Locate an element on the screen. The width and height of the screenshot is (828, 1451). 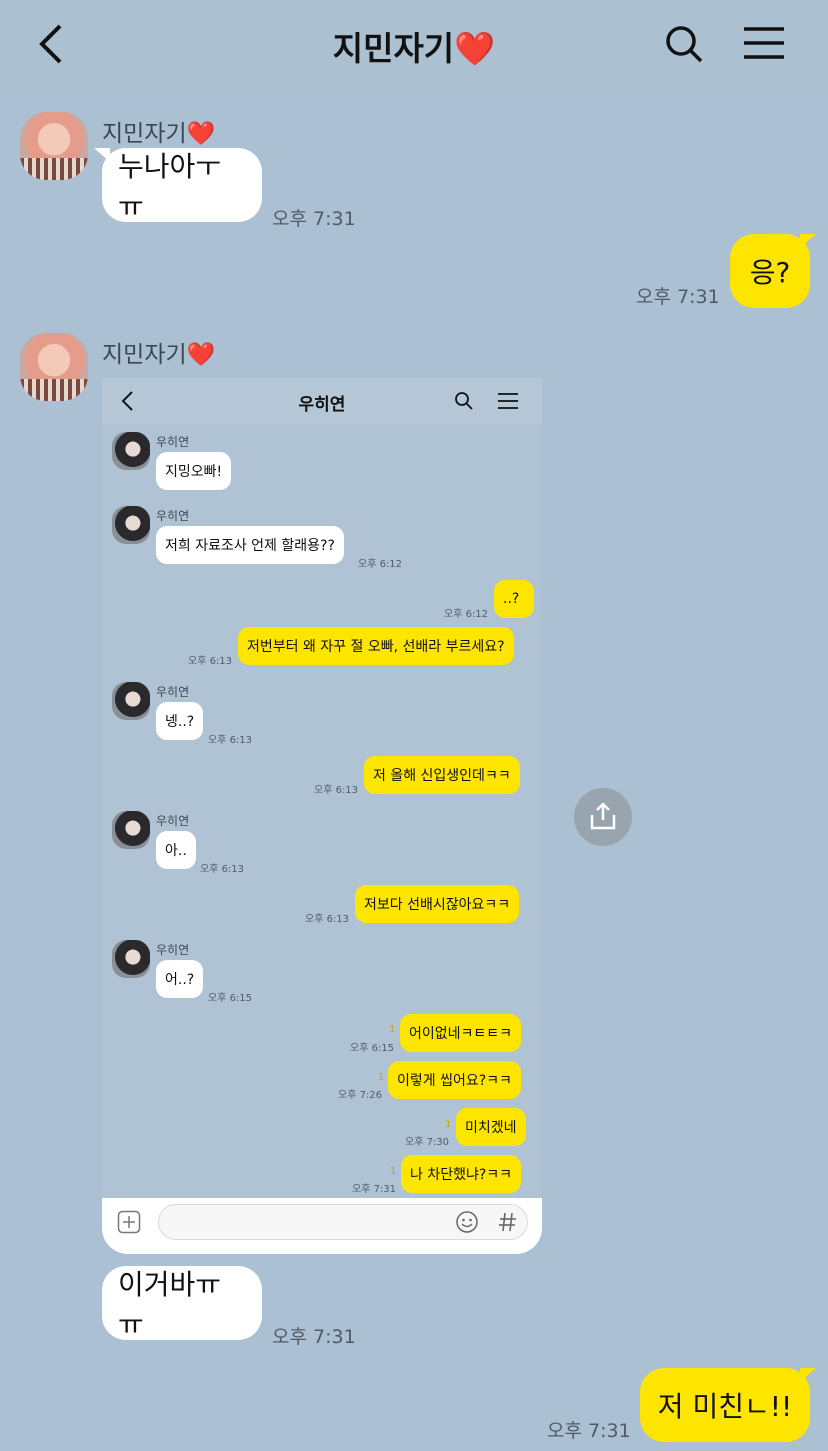
message-bubble: 응? is located at coordinates (770, 271).